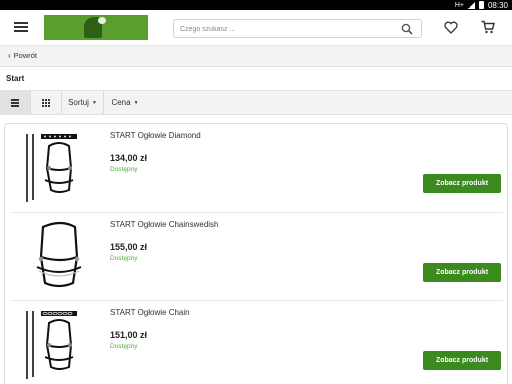 The image size is (512, 384). I want to click on back-label: Powrót, so click(25, 55).